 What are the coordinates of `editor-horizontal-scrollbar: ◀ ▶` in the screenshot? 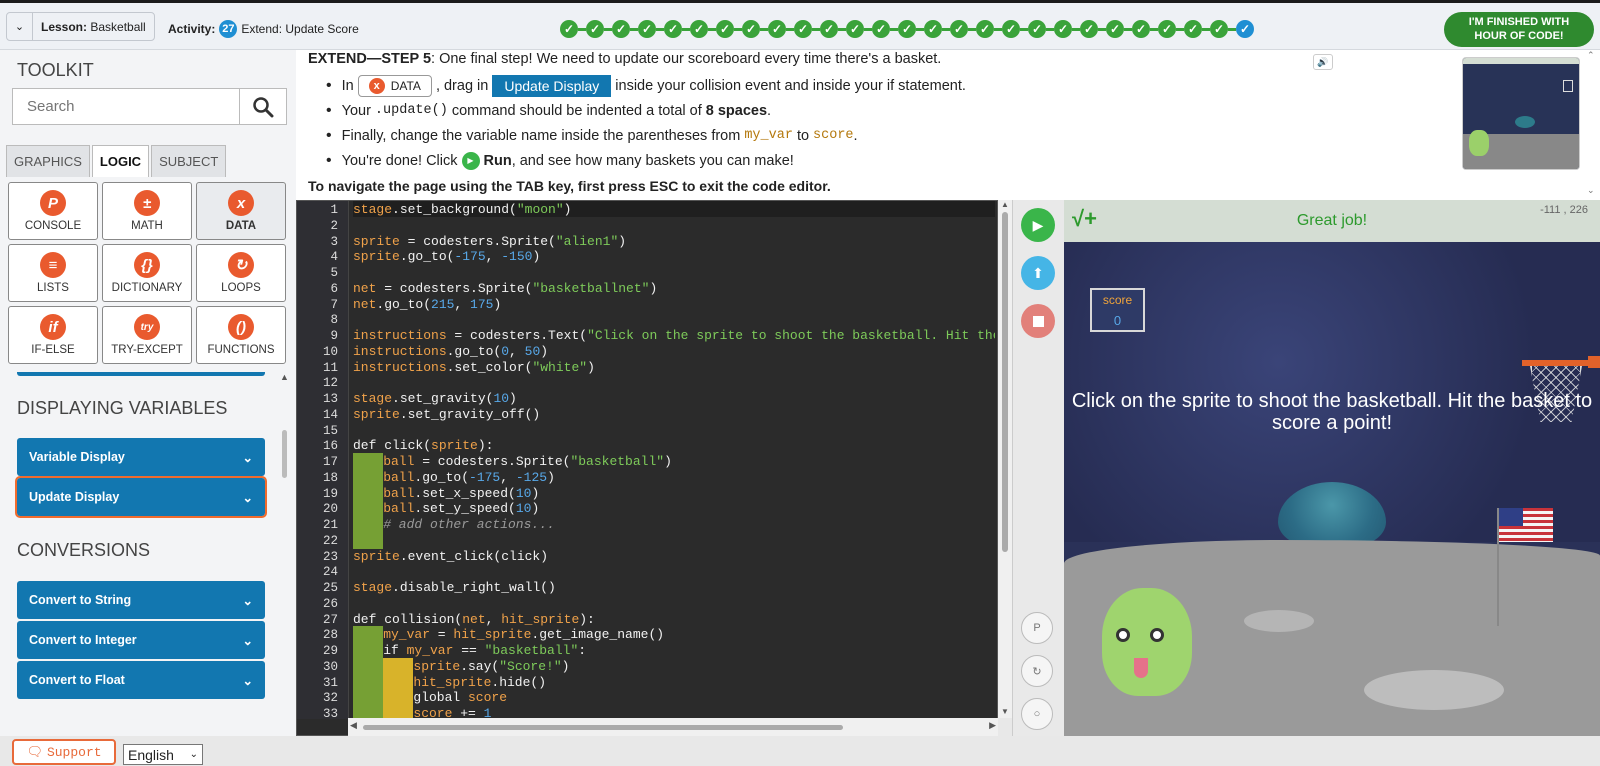 It's located at (673, 727).